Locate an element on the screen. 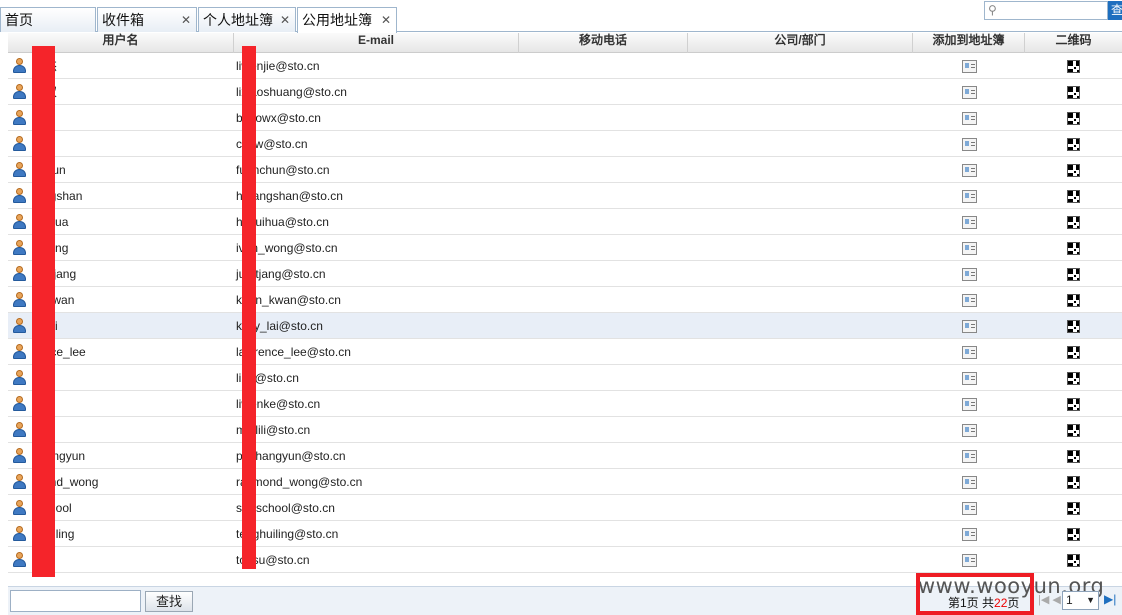 The image size is (1122, 615). table-row: 文杰liwenjie@sto.cn is located at coordinates (565, 66).